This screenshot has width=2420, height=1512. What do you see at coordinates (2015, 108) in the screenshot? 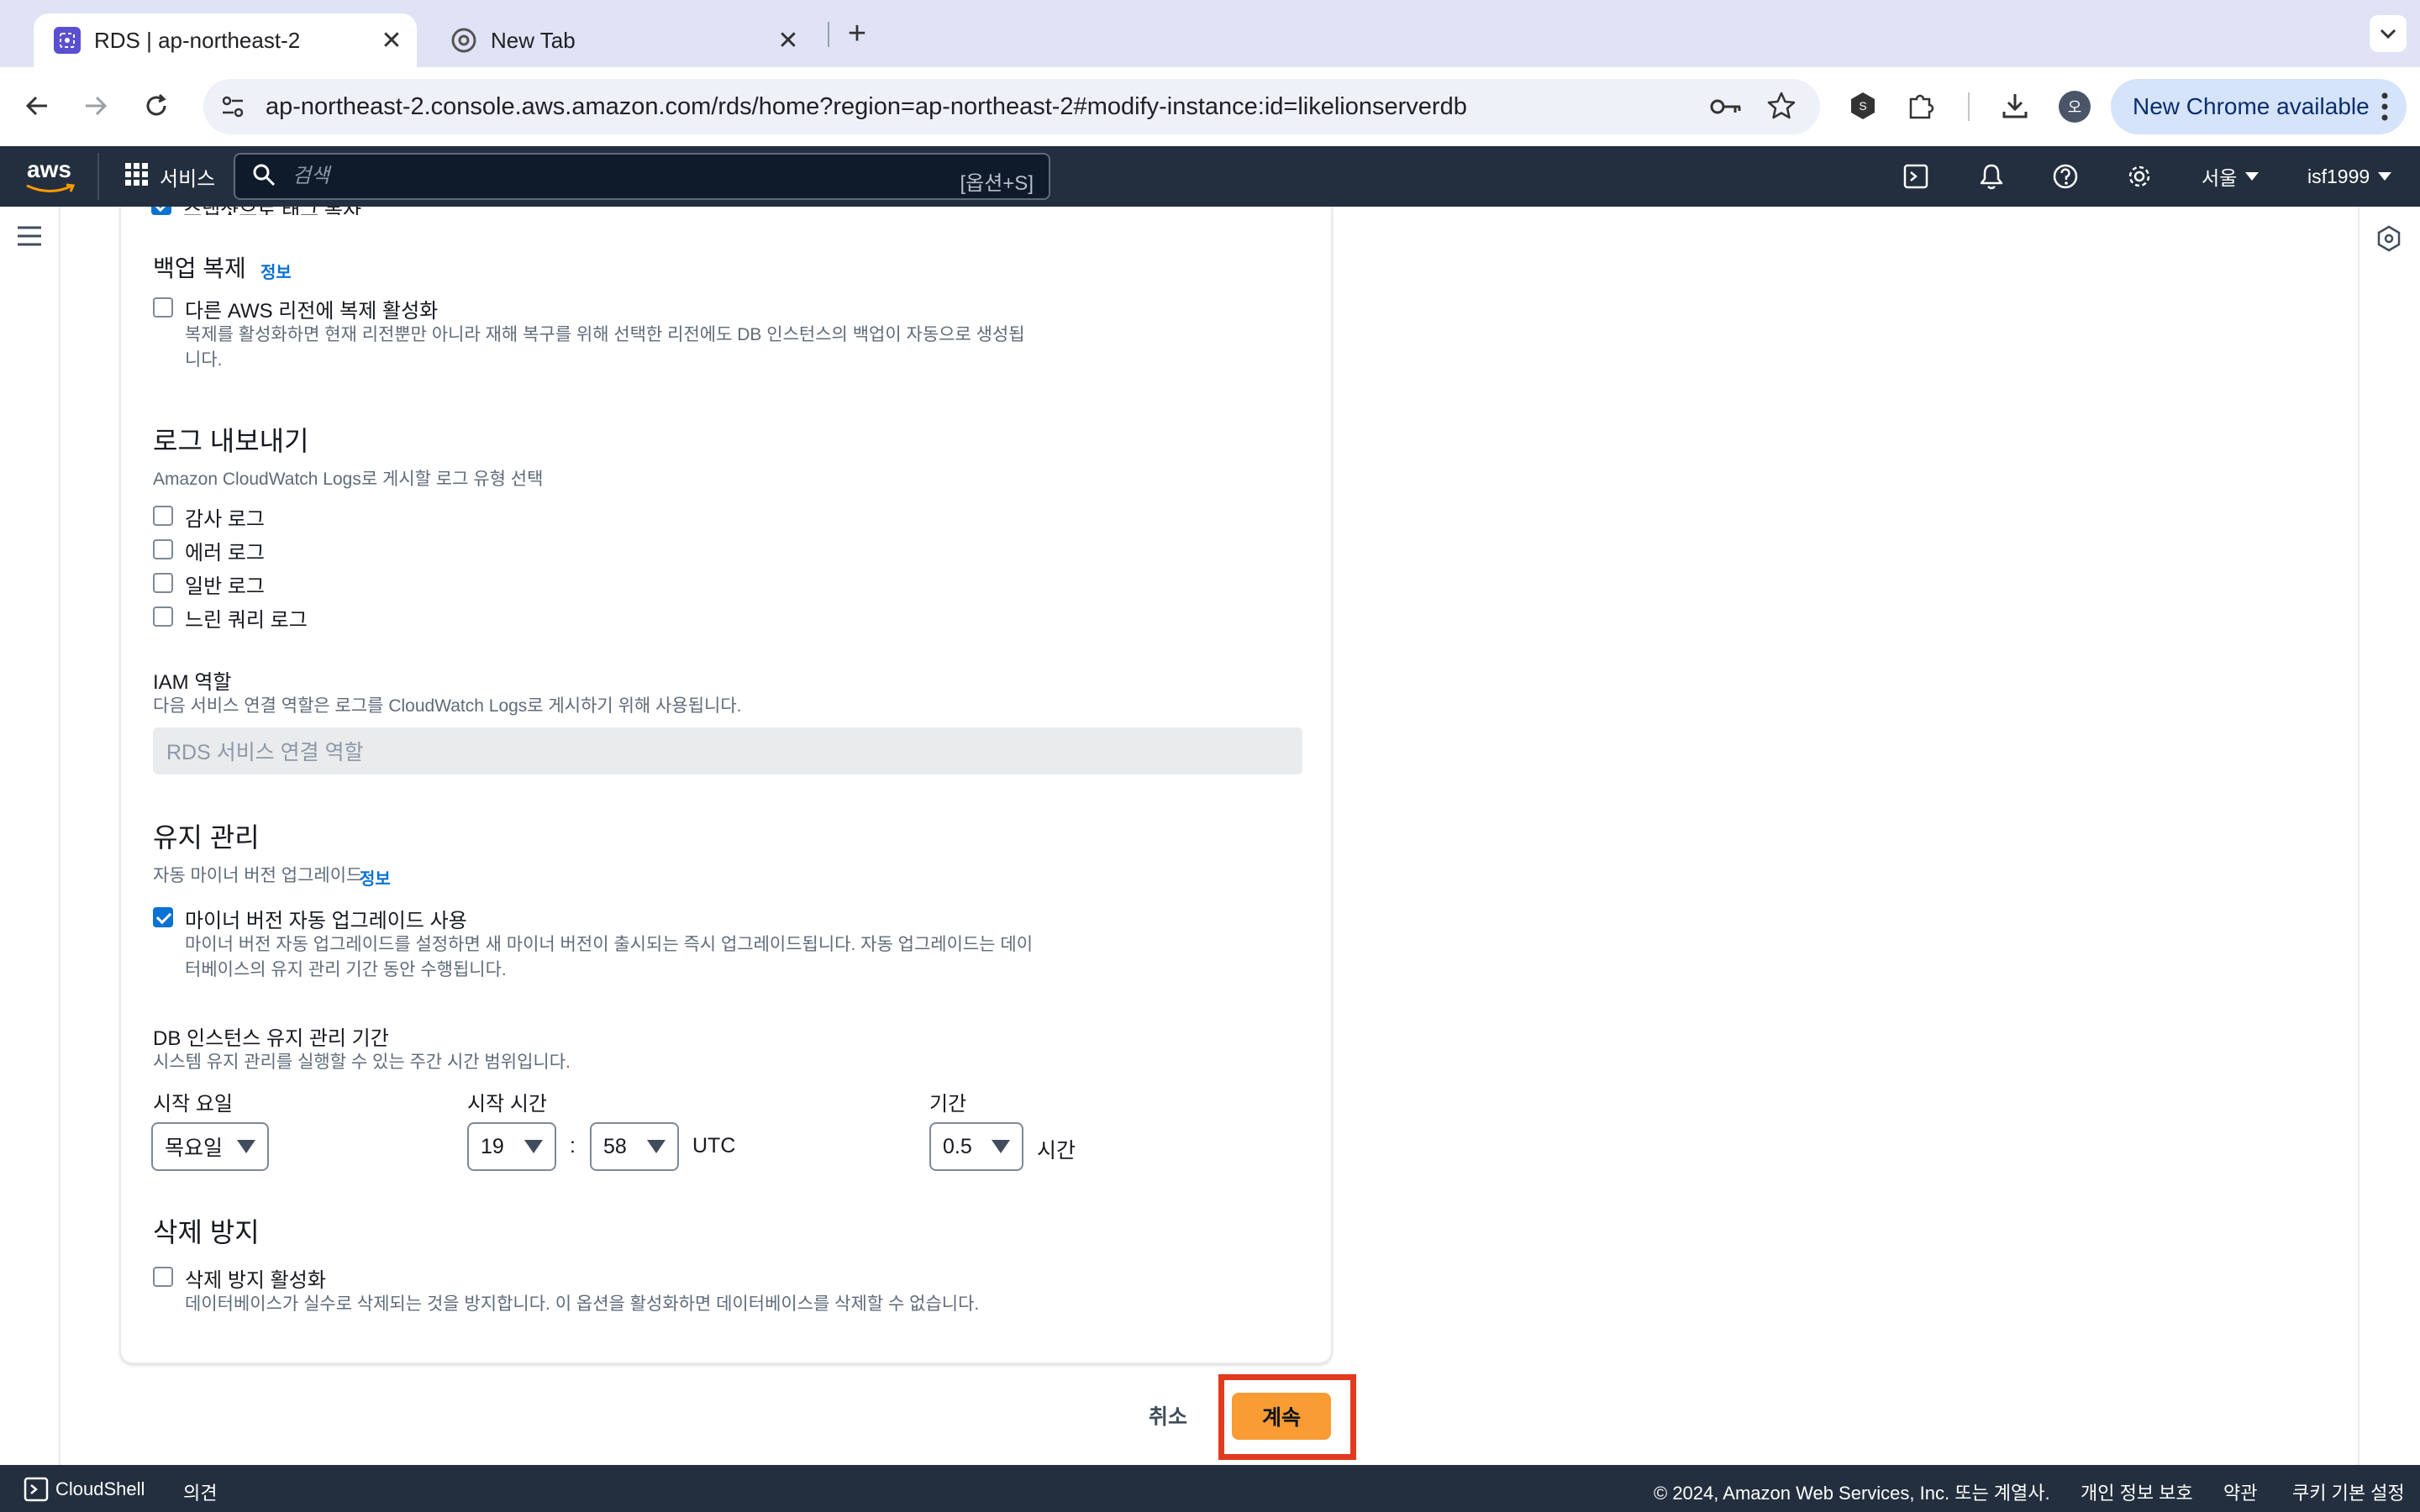
I see `downloads-icon` at bounding box center [2015, 108].